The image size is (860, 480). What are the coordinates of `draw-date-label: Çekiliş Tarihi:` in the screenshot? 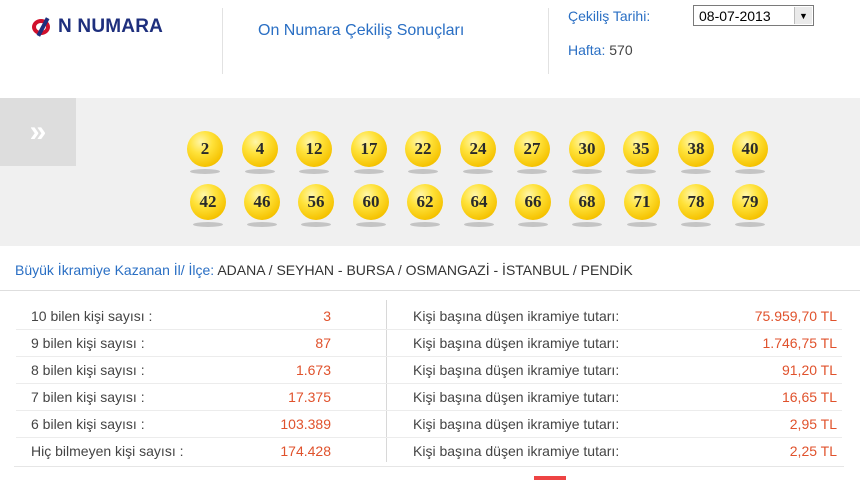 It's located at (609, 16).